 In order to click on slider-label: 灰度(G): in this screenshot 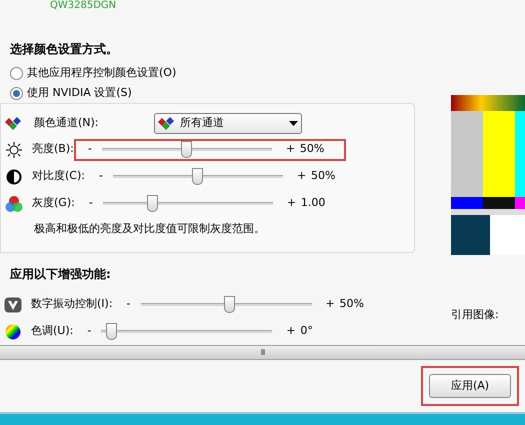, I will do `click(53, 203)`.